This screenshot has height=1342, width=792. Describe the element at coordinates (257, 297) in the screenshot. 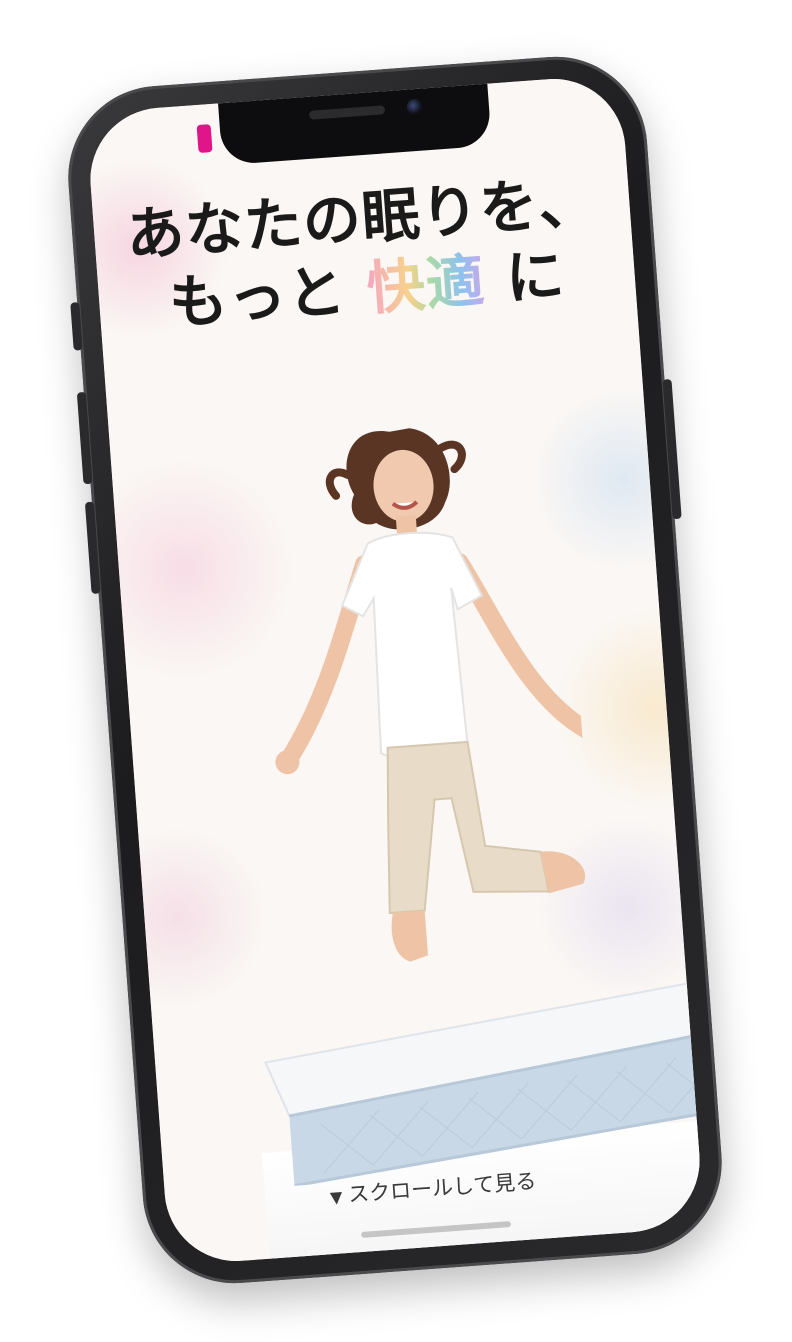

I see `headline-prefix: もっと` at that location.